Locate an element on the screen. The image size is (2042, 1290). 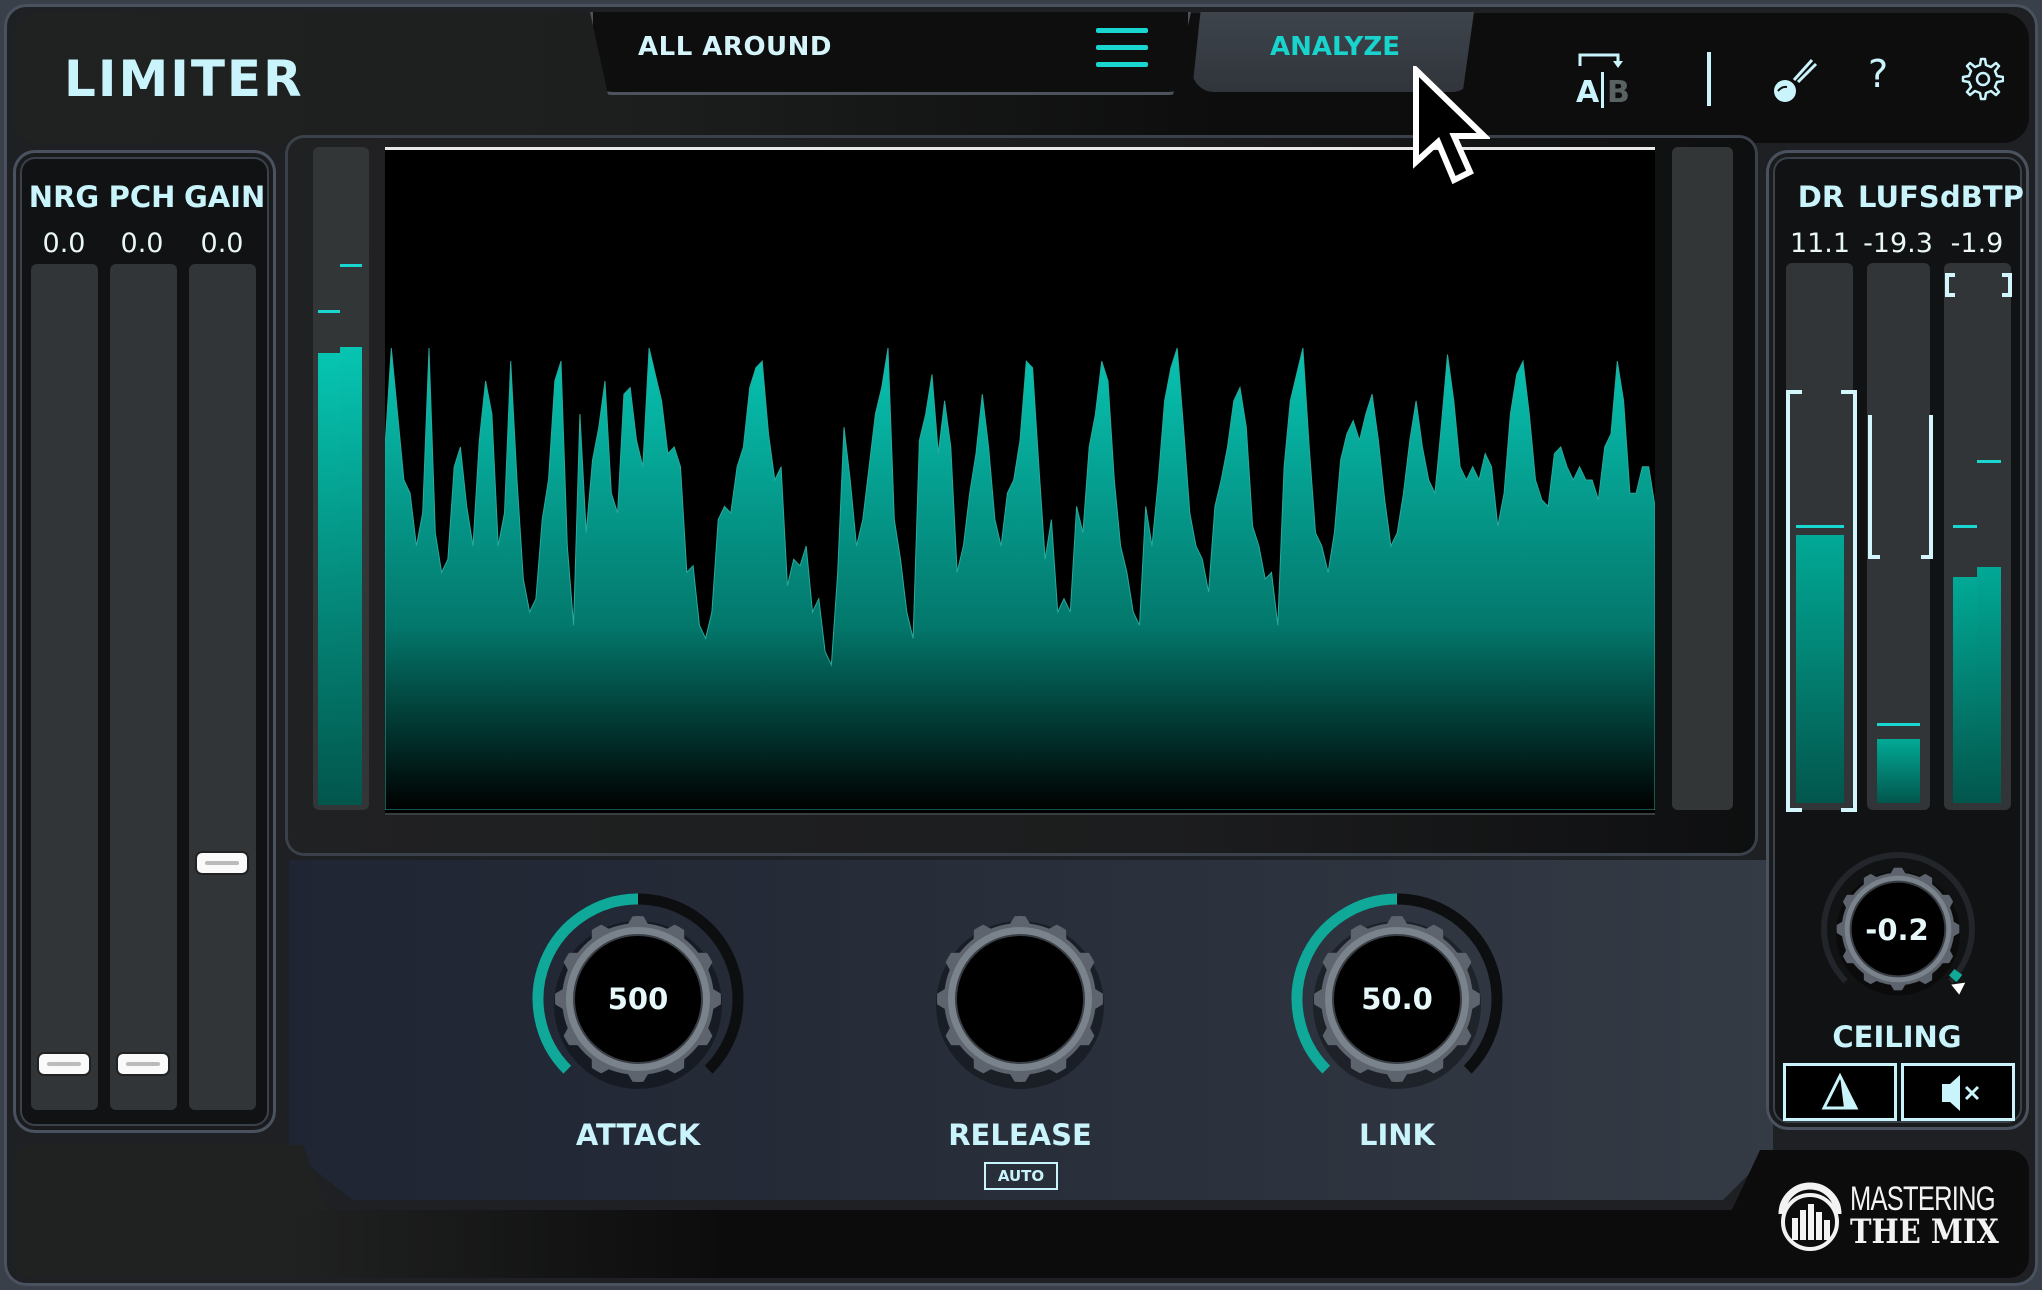
mouse-cursor-icon is located at coordinates (1451, 125).